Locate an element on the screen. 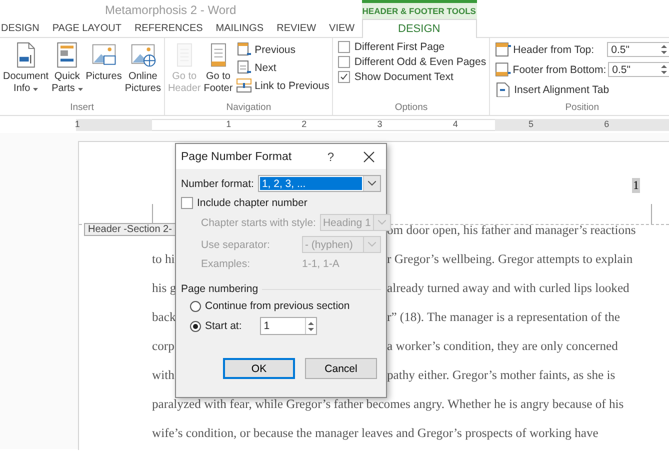  body-text: paralyzed with fear, while Gregor’s father becomes angry. Whether he is angry because of his is located at coordinates (388, 404).